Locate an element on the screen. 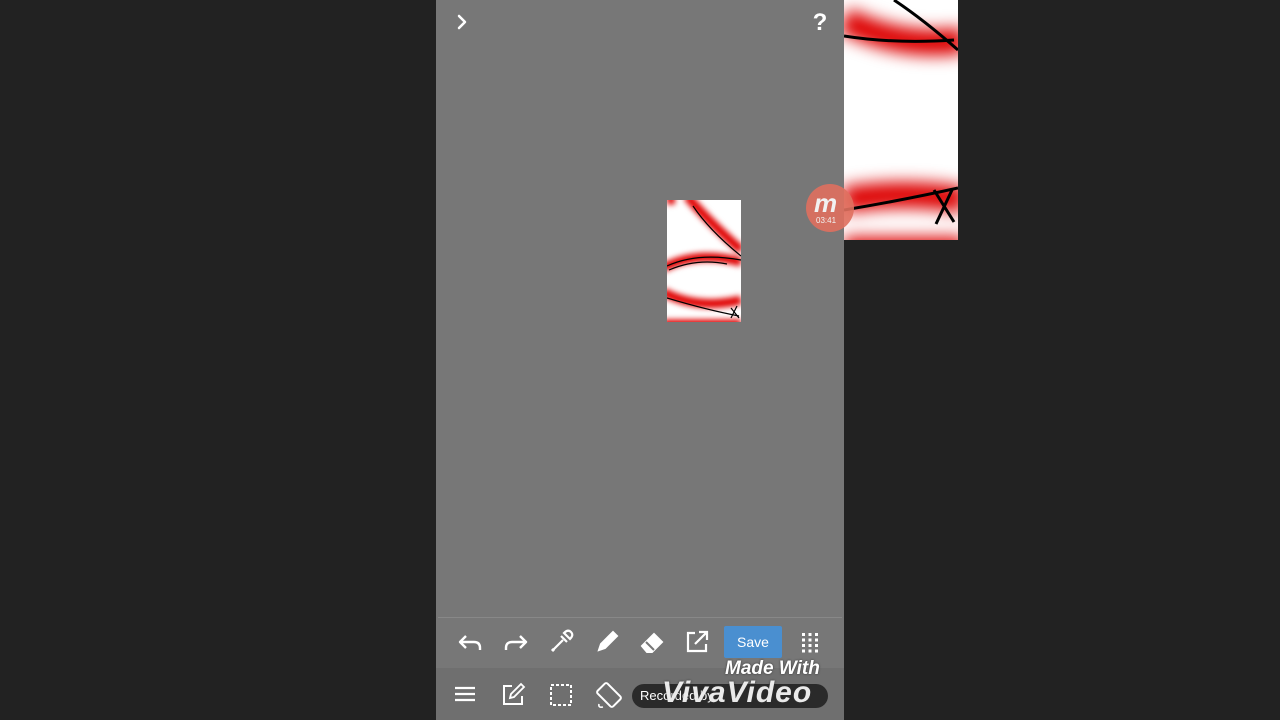 The width and height of the screenshot is (1280, 720). redo-icon is located at coordinates (516, 642).